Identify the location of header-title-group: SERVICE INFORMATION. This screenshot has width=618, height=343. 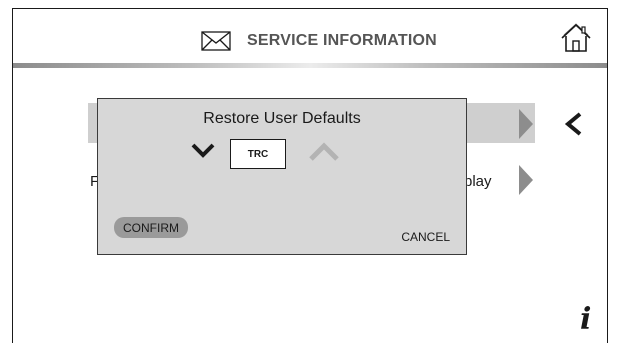
(319, 41).